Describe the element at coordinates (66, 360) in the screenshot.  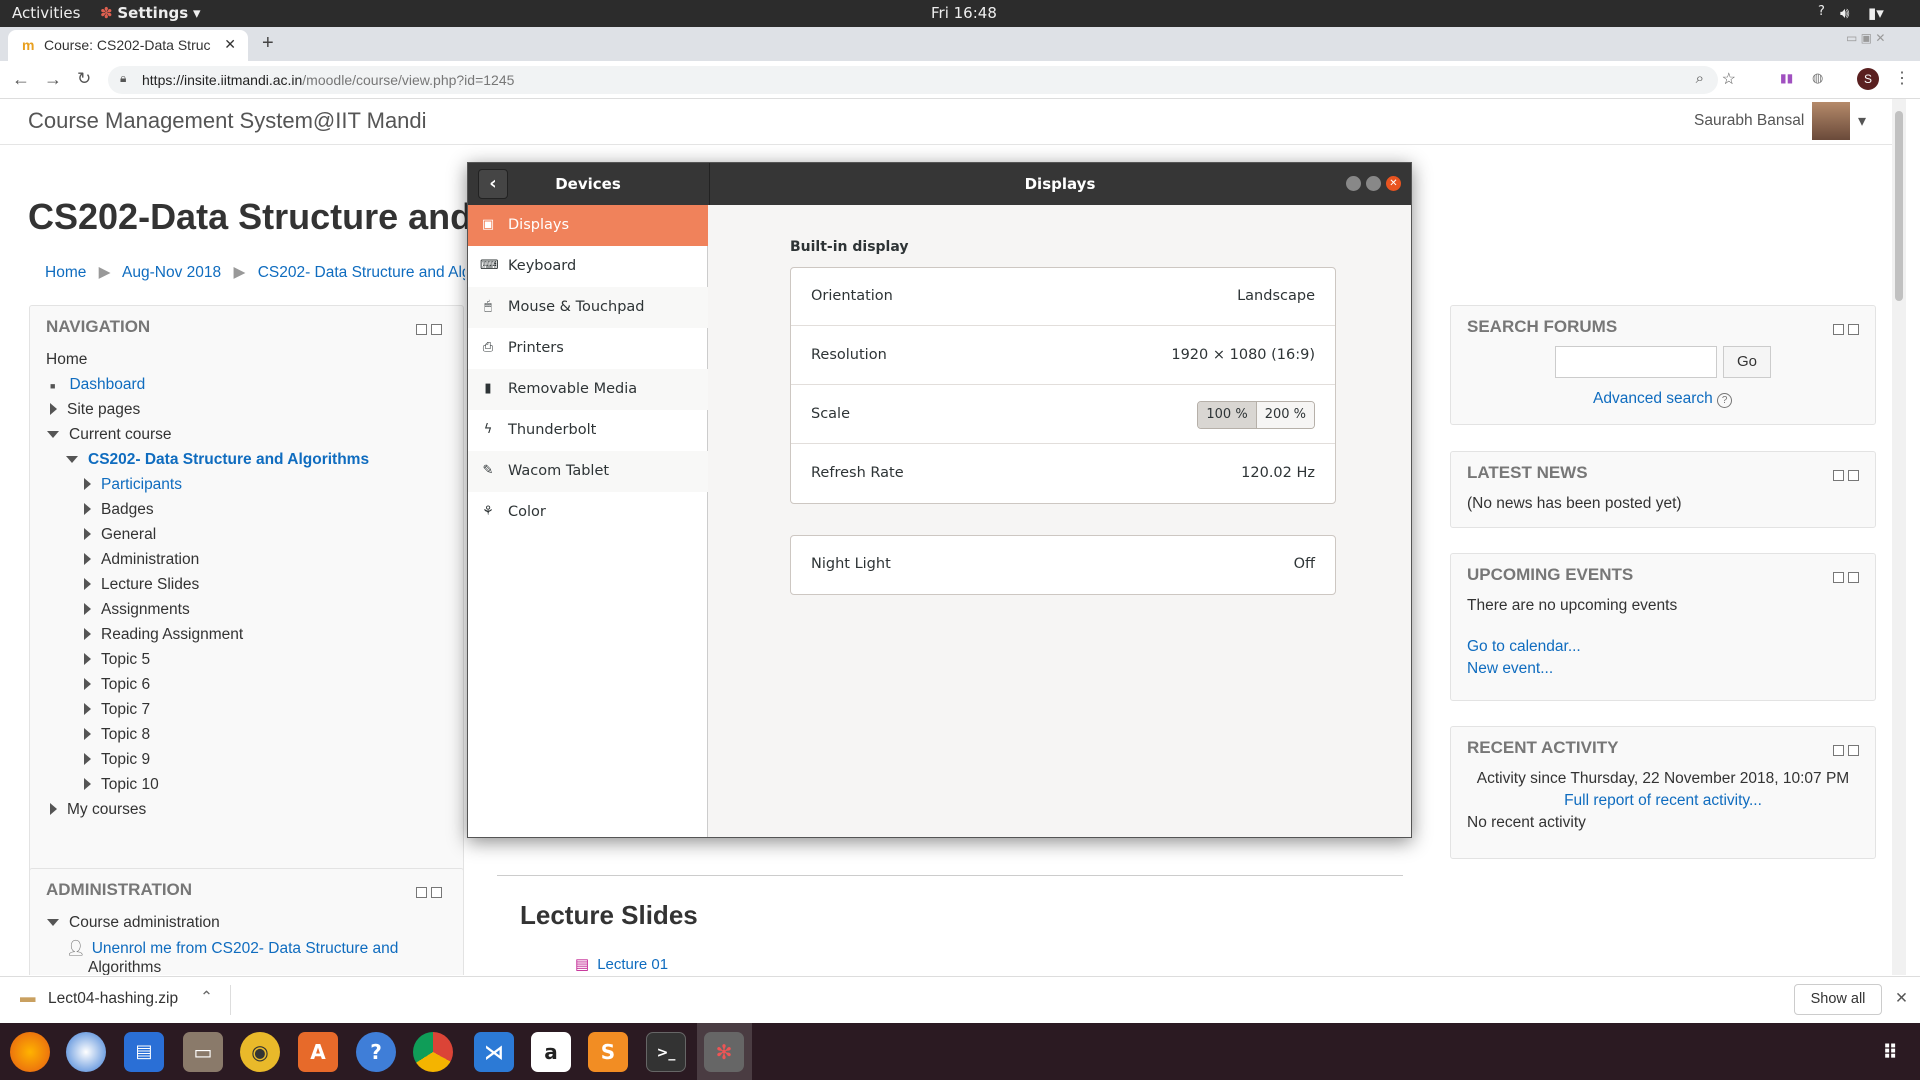
I see `nav-home: Home` at that location.